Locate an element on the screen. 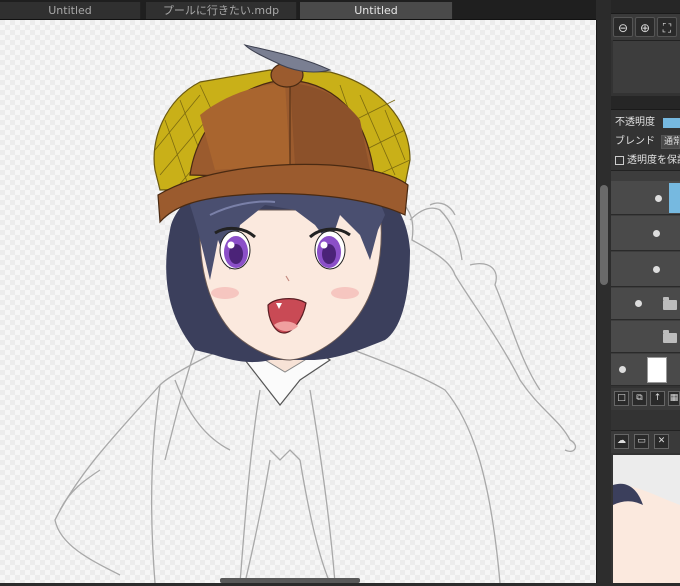 Image resolution: width=680 pixels, height=586 pixels. vertical-scroll-thumb is located at coordinates (604, 235).